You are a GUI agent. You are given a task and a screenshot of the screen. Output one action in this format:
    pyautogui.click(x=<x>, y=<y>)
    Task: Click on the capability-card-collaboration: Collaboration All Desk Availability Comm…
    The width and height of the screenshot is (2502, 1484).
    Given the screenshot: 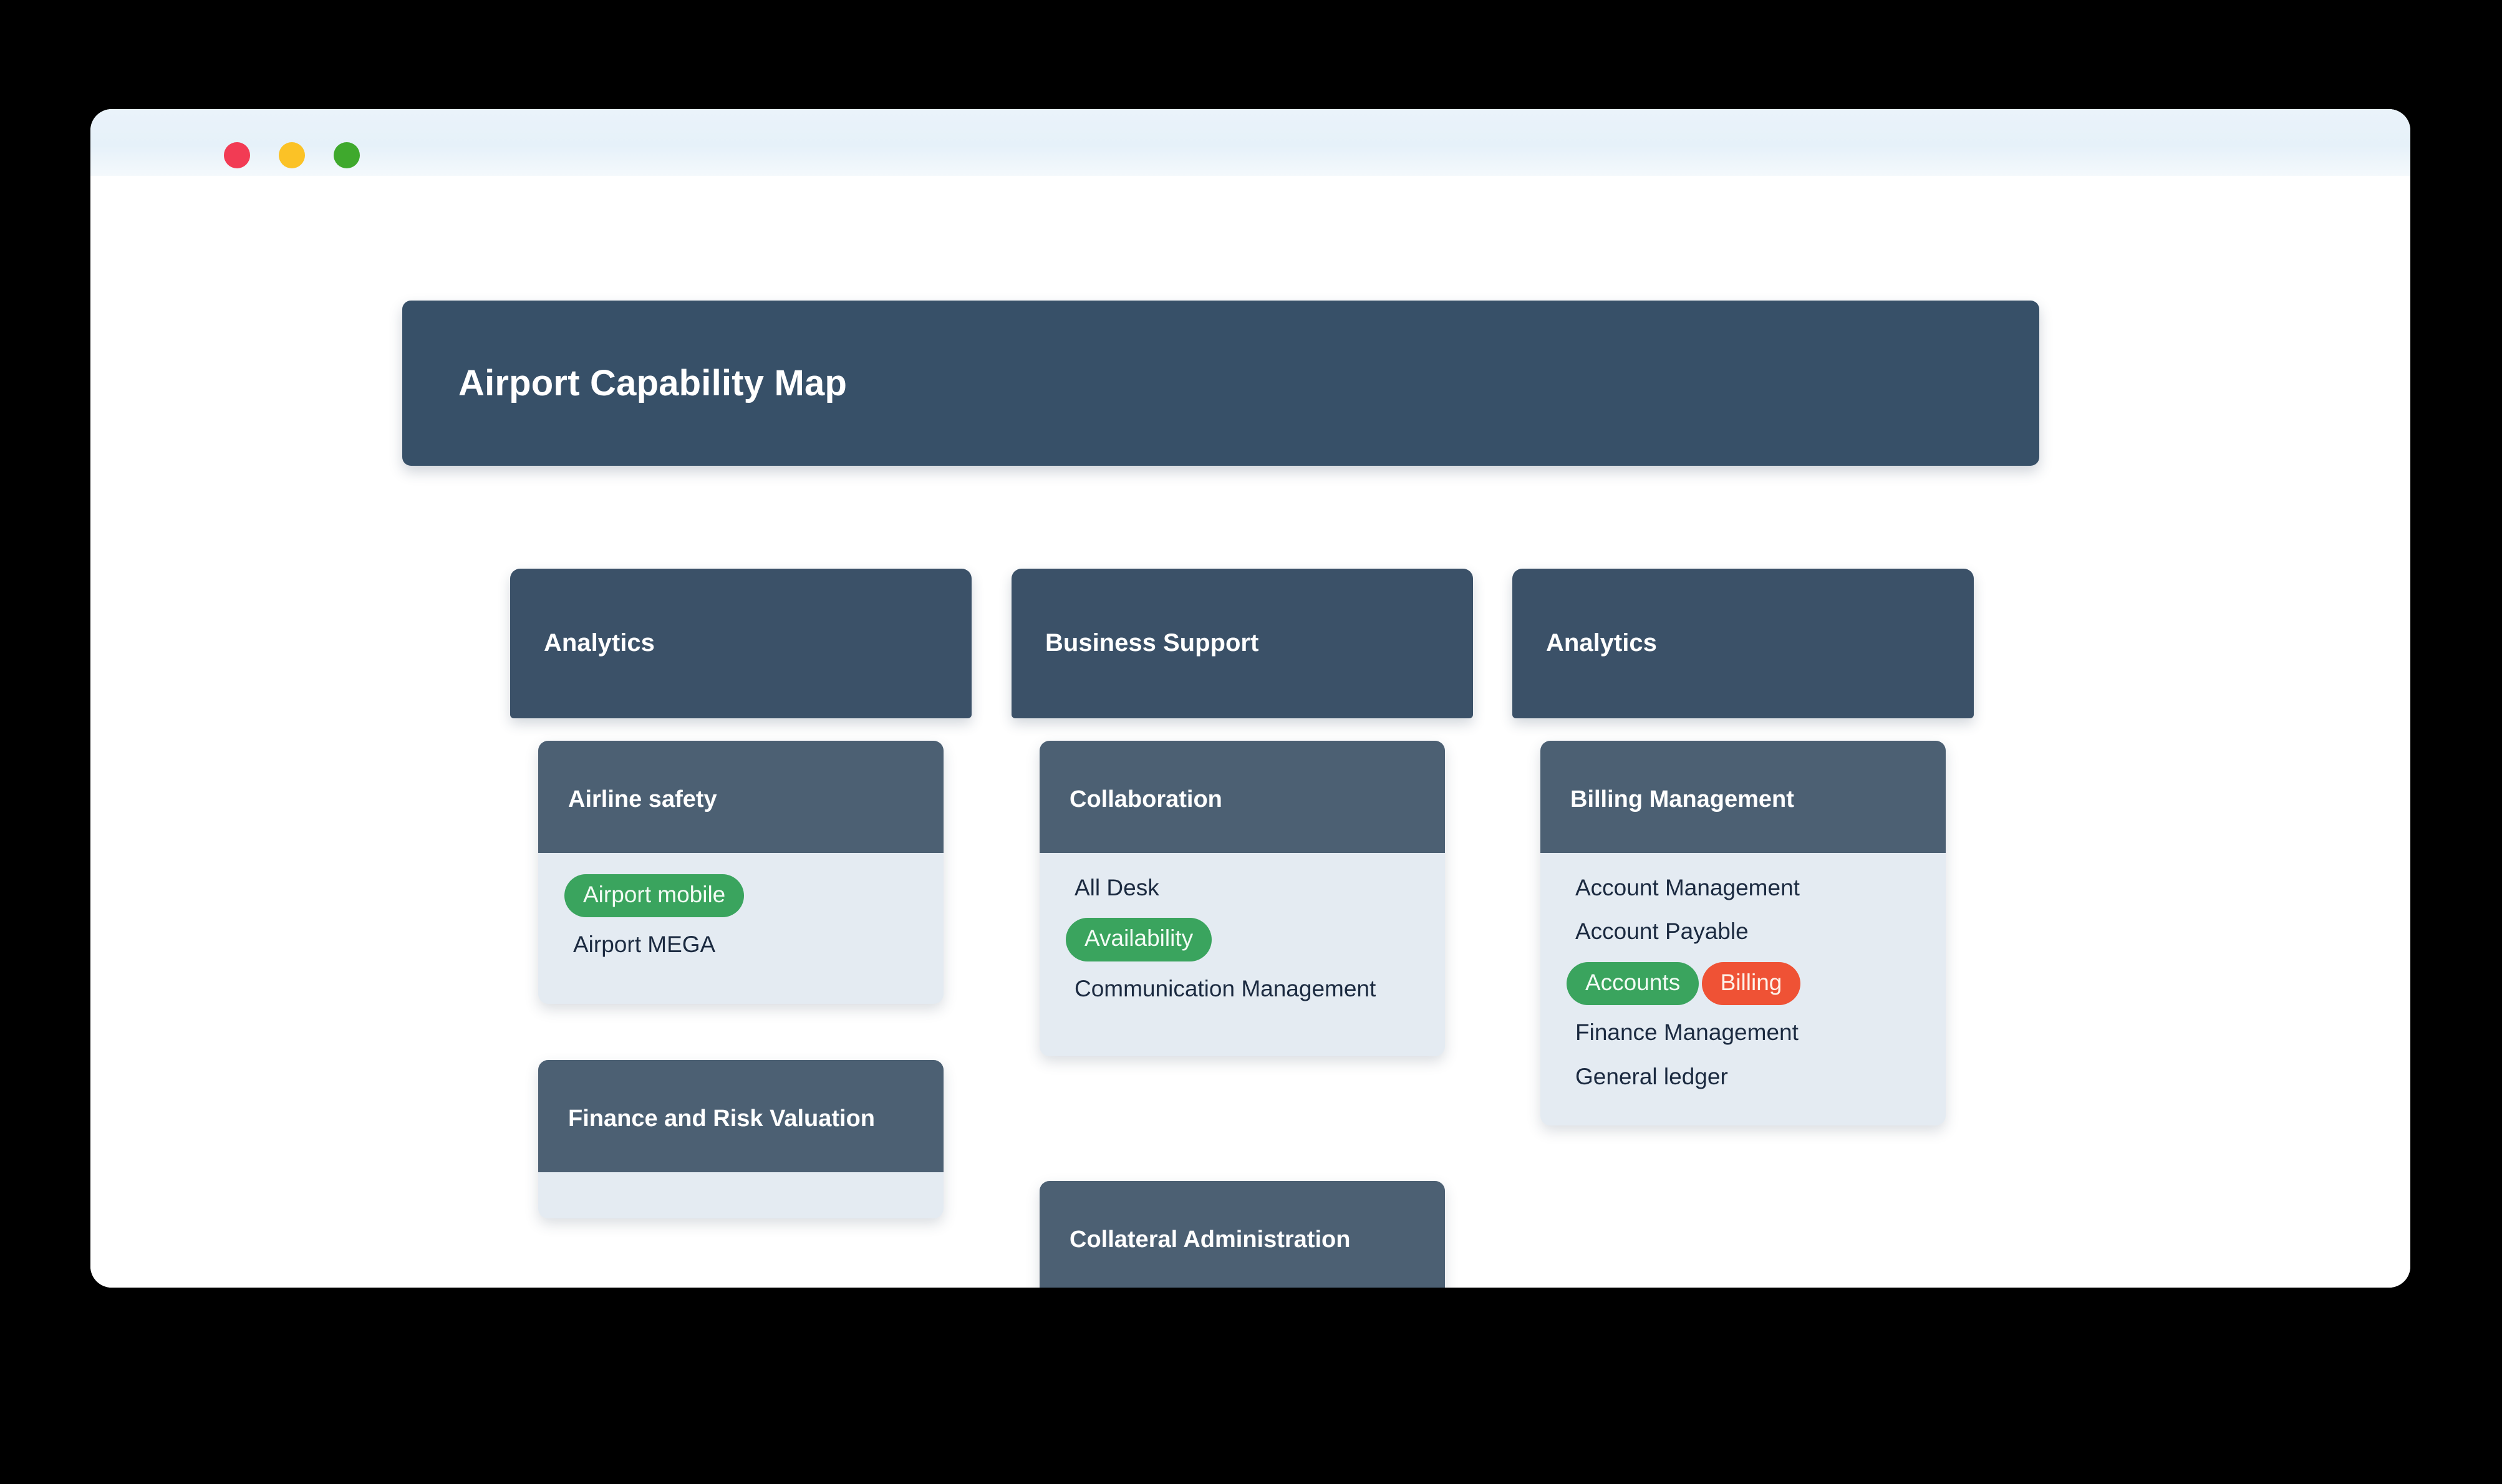 What is the action you would take?
    pyautogui.click(x=1242, y=899)
    